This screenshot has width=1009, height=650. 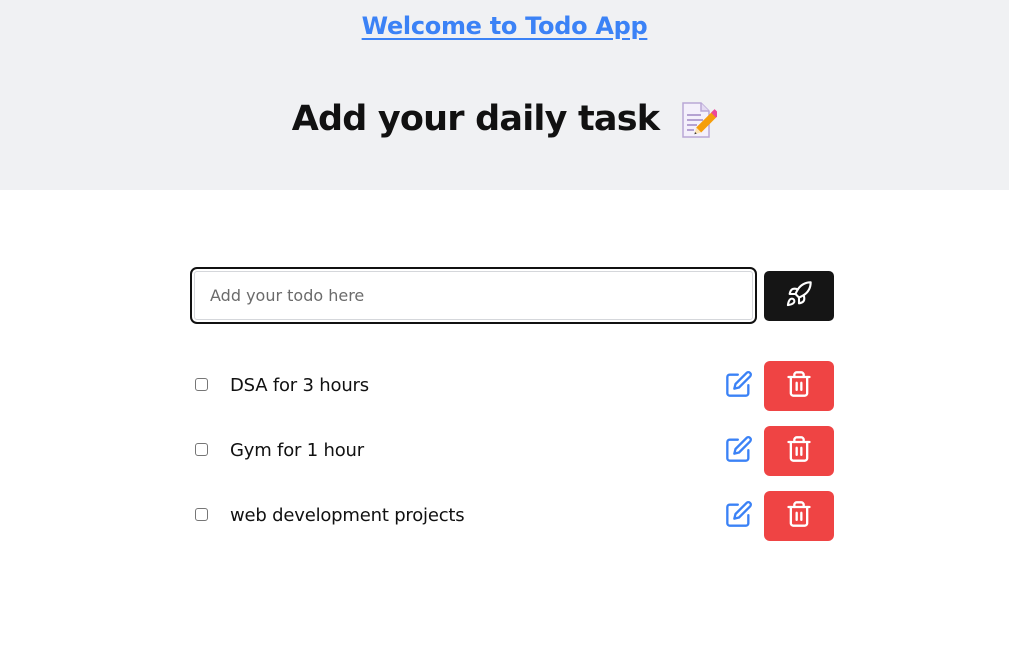 I want to click on add-todo-button, so click(x=799, y=296).